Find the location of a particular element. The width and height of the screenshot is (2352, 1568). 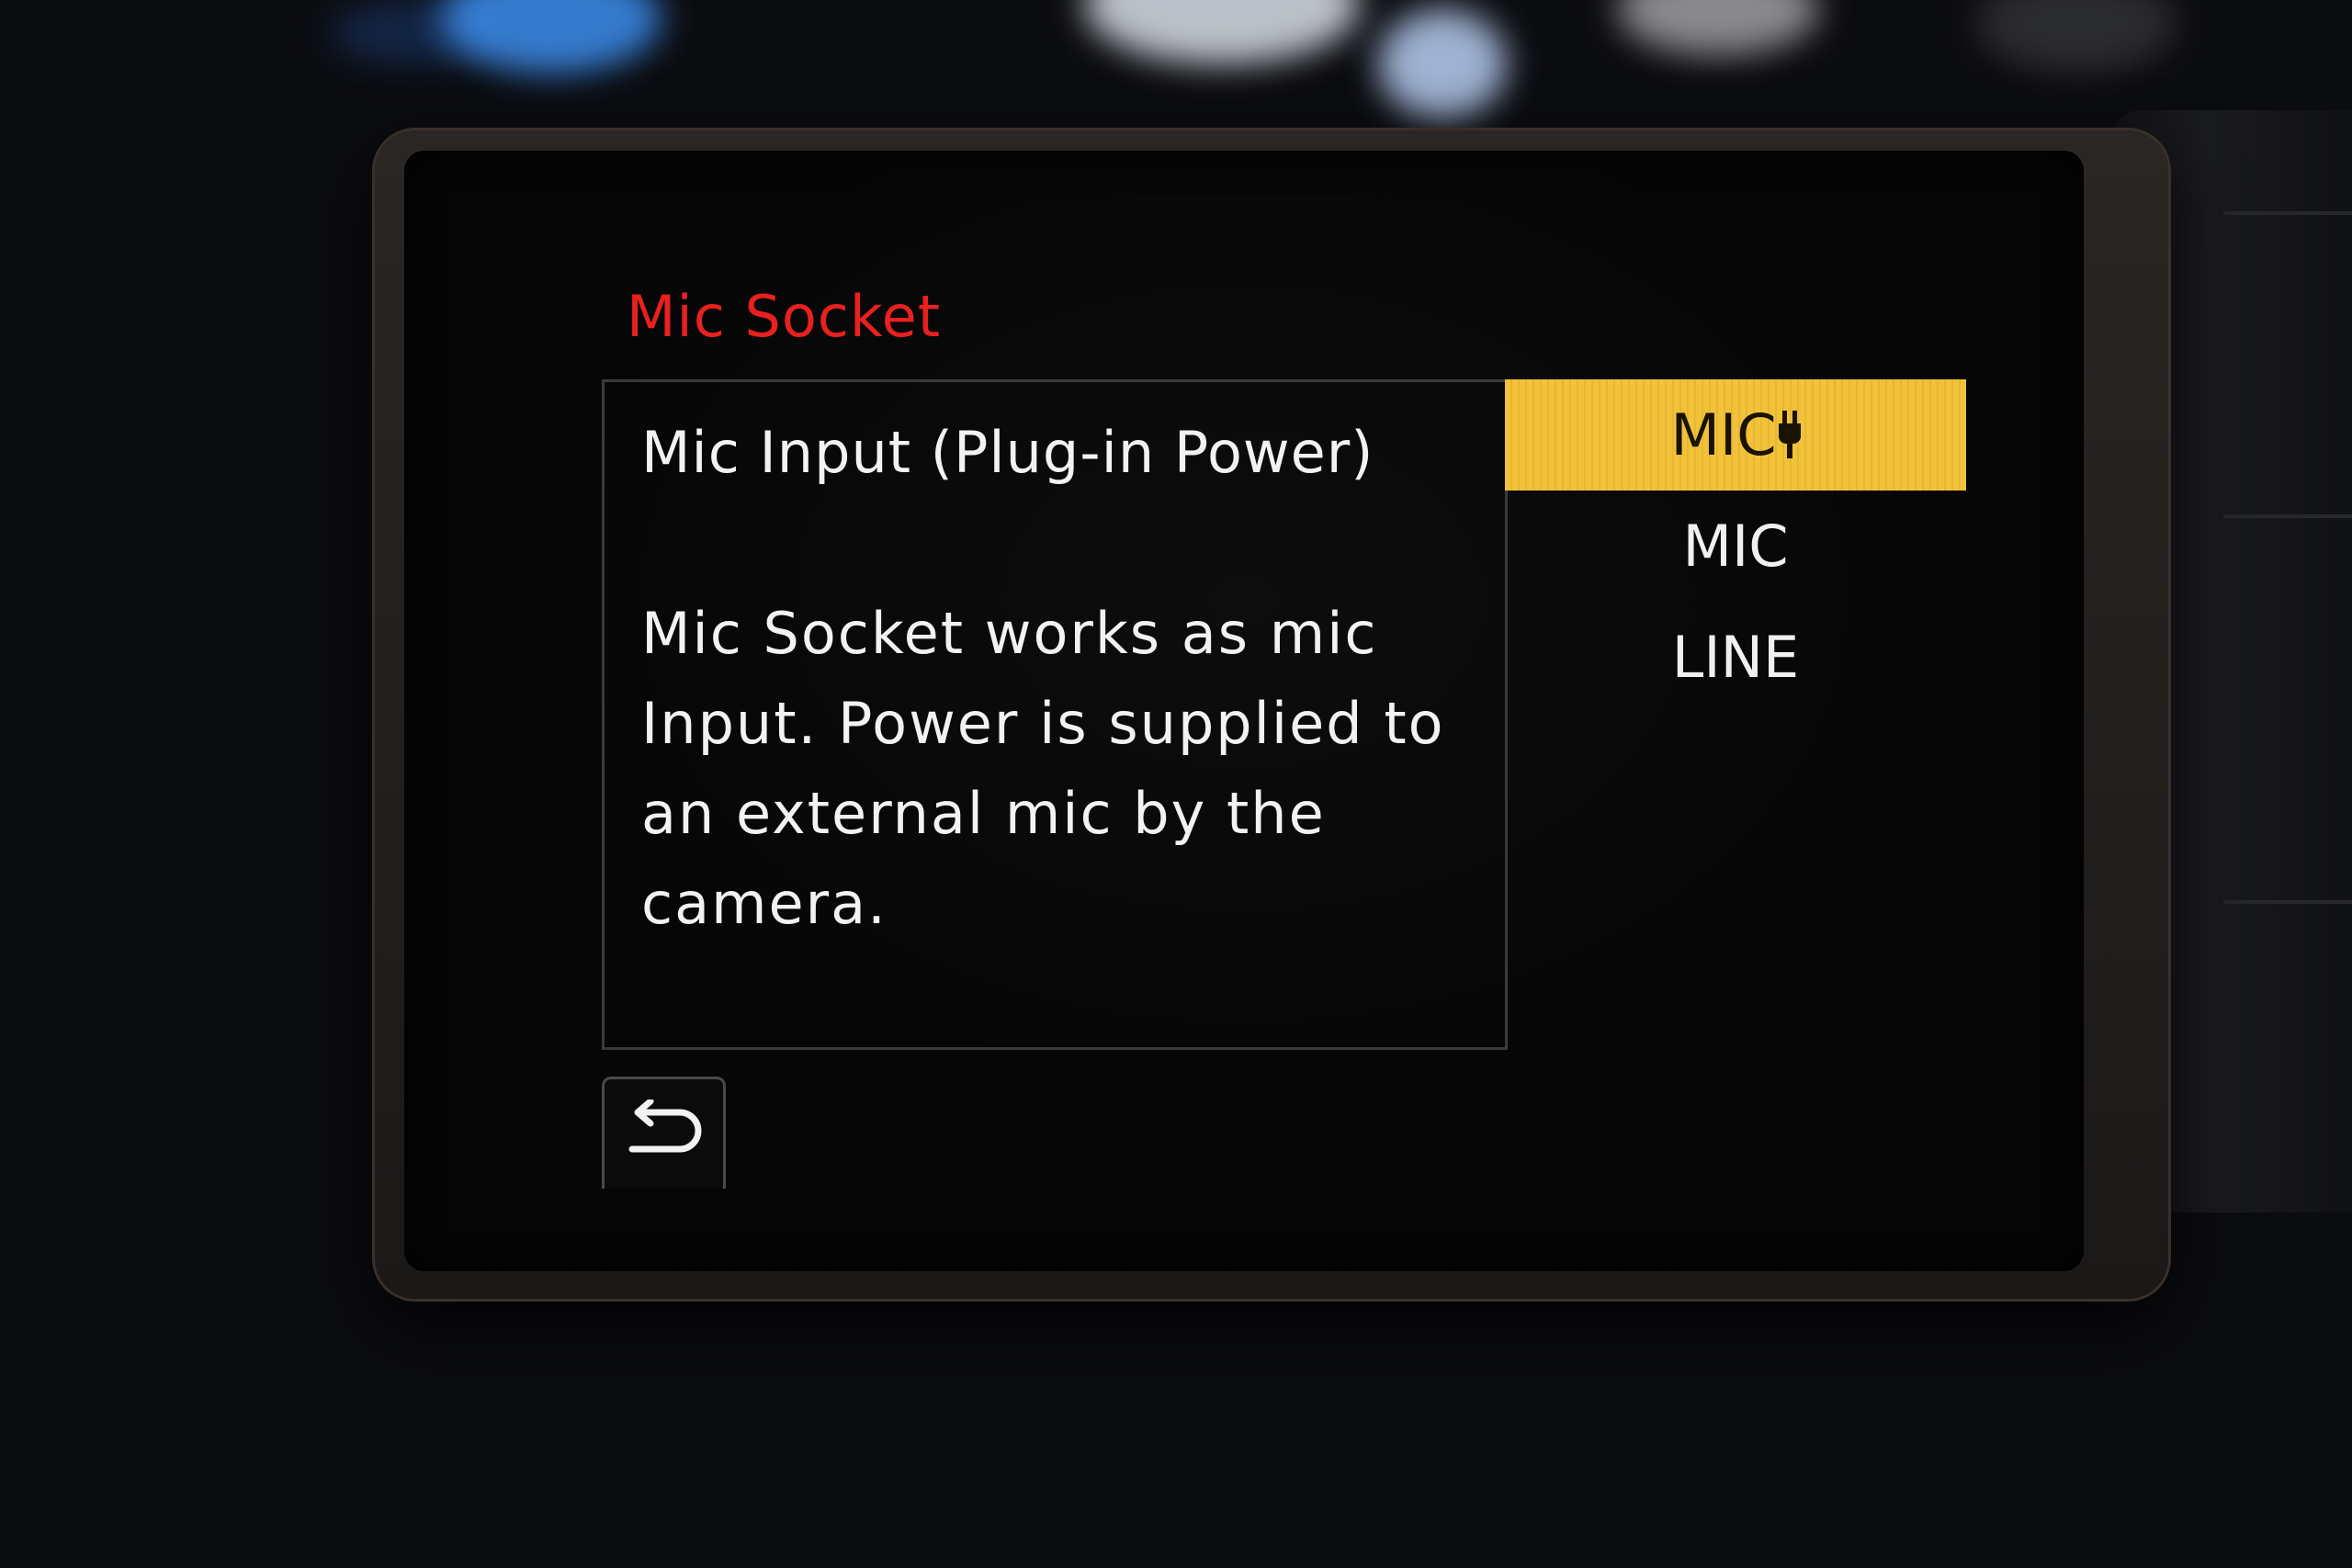

description-heading: Mic Input (Plug-in Power) is located at coordinates (1007, 453).